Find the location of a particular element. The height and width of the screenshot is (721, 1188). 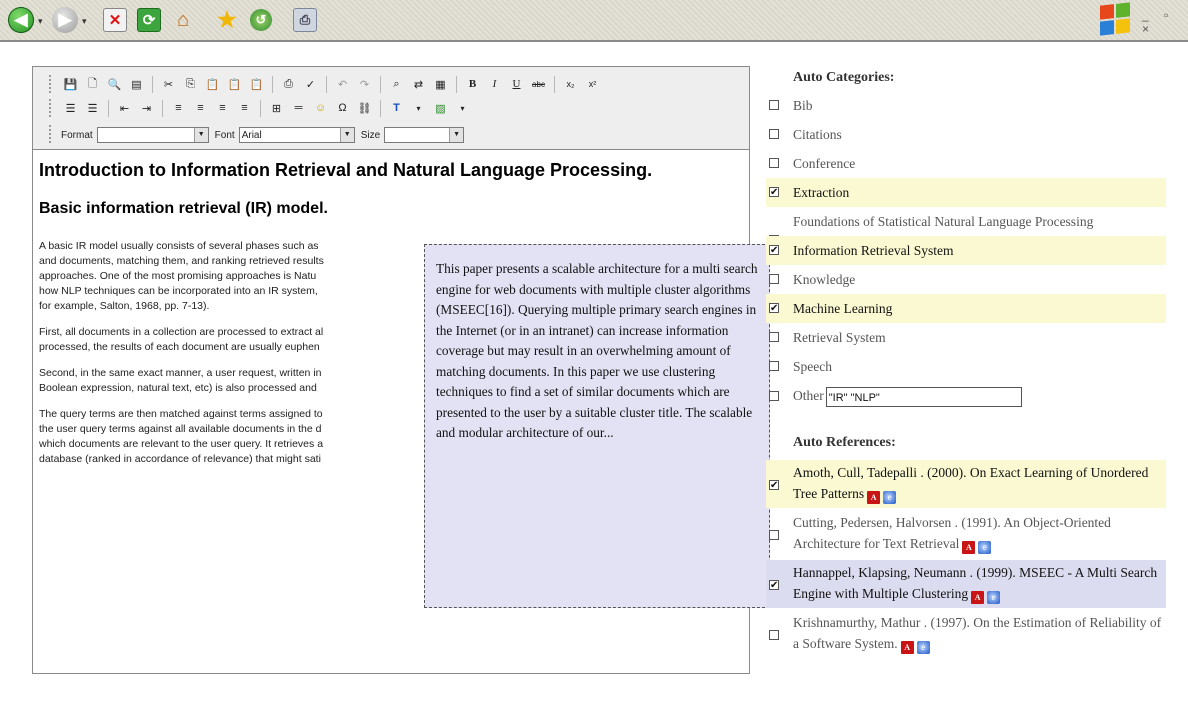

special-char-icon: Ω is located at coordinates (342, 108).